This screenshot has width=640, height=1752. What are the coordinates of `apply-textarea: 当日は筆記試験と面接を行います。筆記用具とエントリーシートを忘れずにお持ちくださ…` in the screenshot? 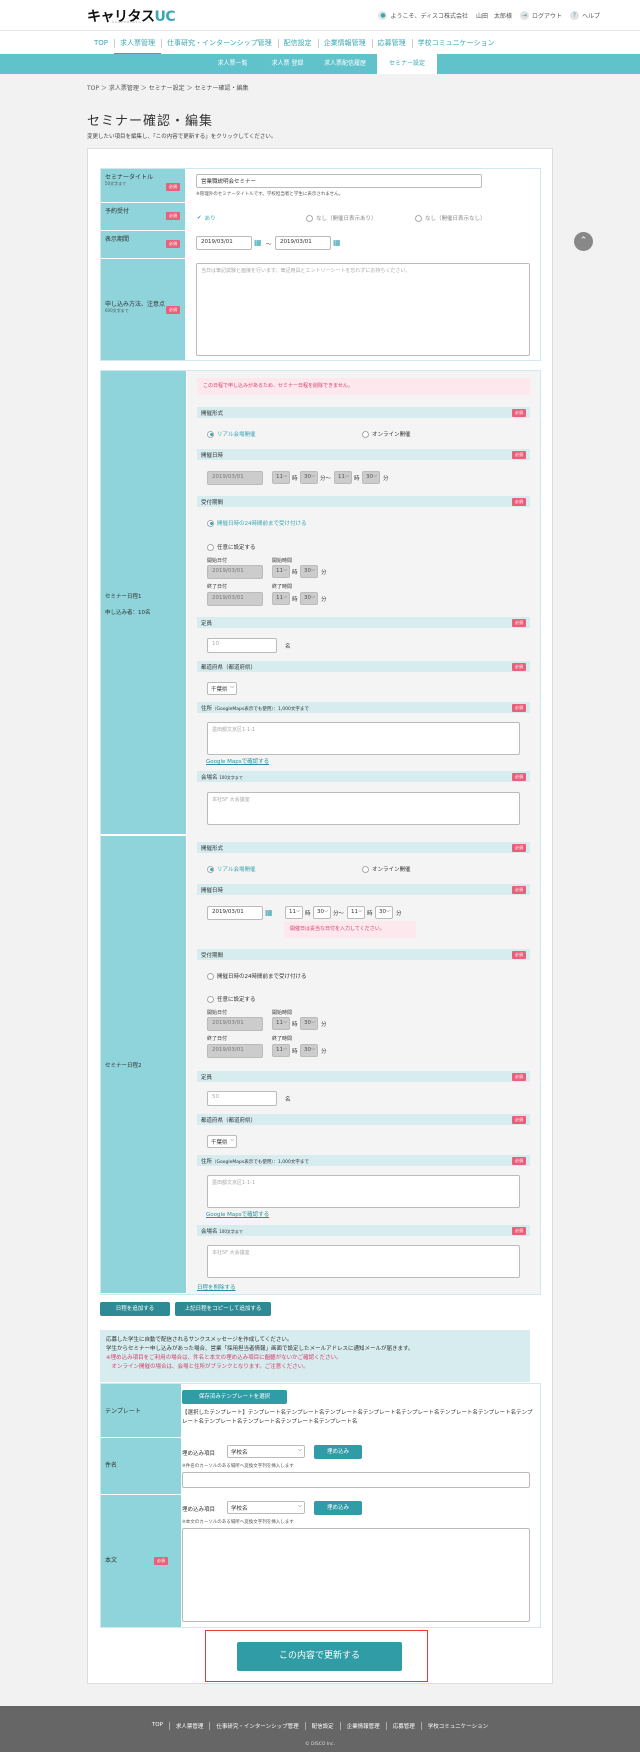 It's located at (363, 309).